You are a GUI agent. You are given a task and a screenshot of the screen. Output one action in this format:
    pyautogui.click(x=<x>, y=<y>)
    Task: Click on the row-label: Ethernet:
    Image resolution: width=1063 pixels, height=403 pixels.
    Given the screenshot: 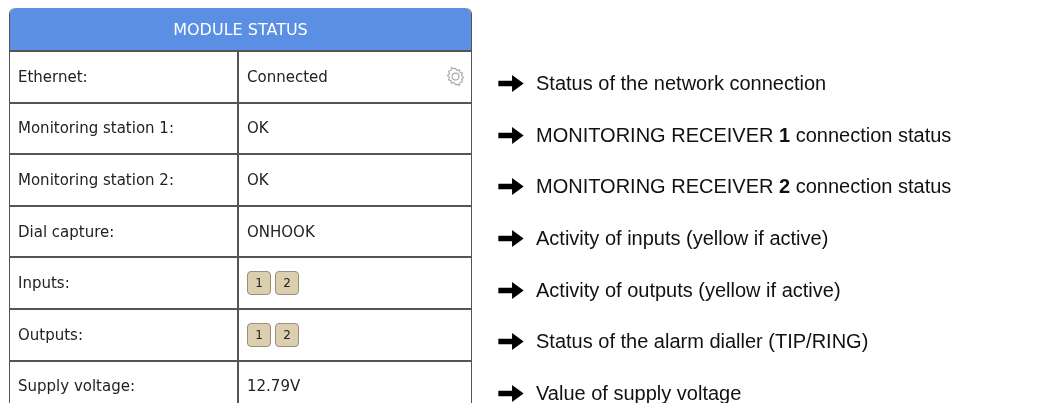 What is the action you would take?
    pyautogui.click(x=53, y=76)
    